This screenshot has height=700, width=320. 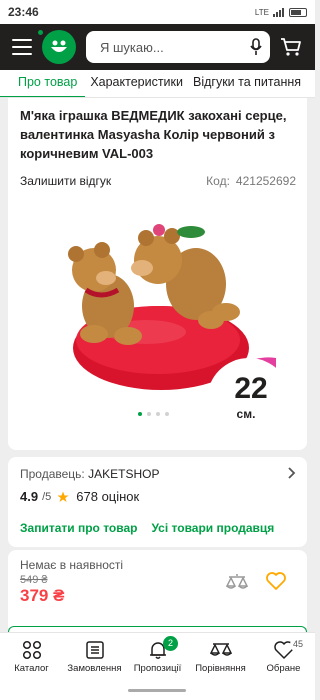 I want to click on cart-icon, so click(x=291, y=47).